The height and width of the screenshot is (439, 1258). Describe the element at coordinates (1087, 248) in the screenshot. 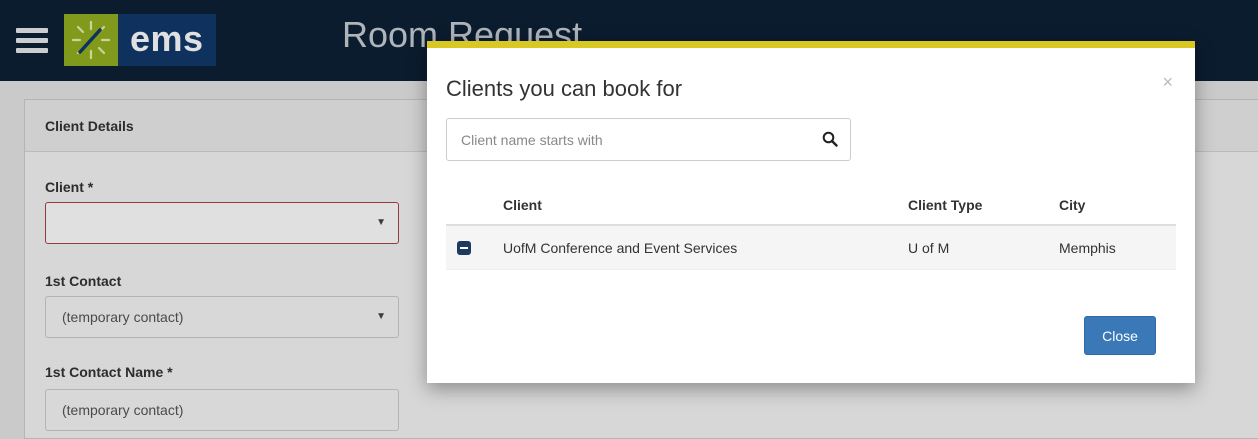

I see `cell-city: Memphis` at that location.